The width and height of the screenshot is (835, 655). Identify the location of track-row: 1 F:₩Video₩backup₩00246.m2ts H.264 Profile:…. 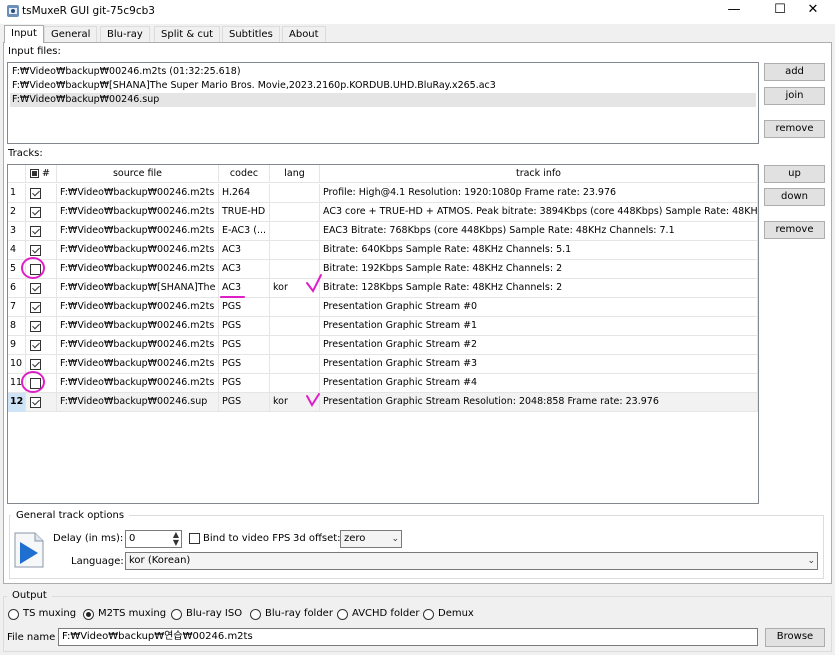
(383, 193).